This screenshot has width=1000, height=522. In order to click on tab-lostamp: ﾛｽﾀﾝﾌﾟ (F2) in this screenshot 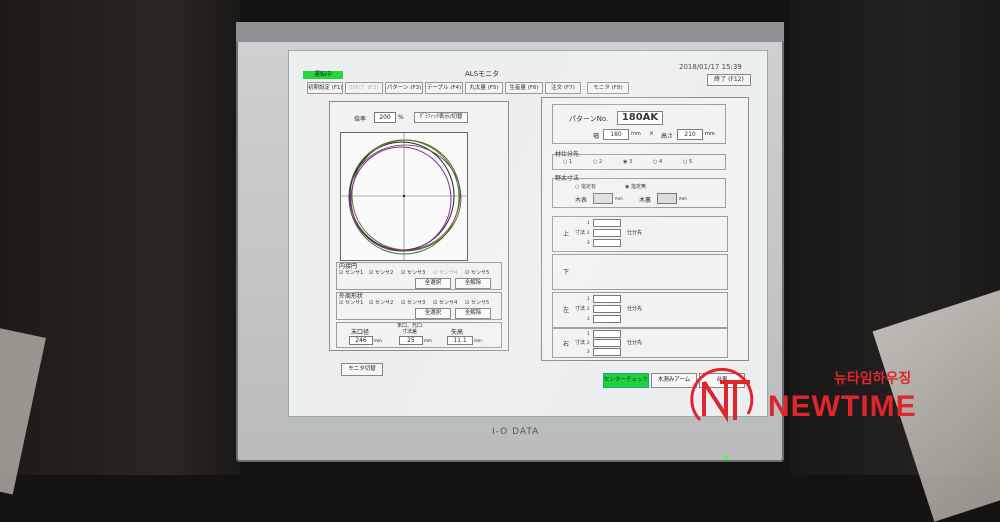, I will do `click(364, 88)`.